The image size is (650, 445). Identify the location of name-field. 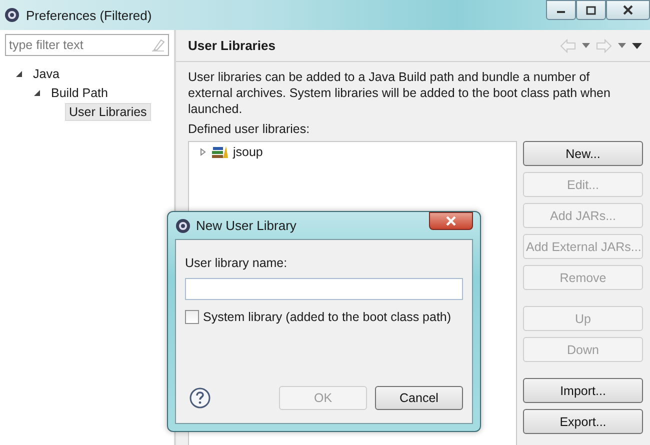
(324, 289).